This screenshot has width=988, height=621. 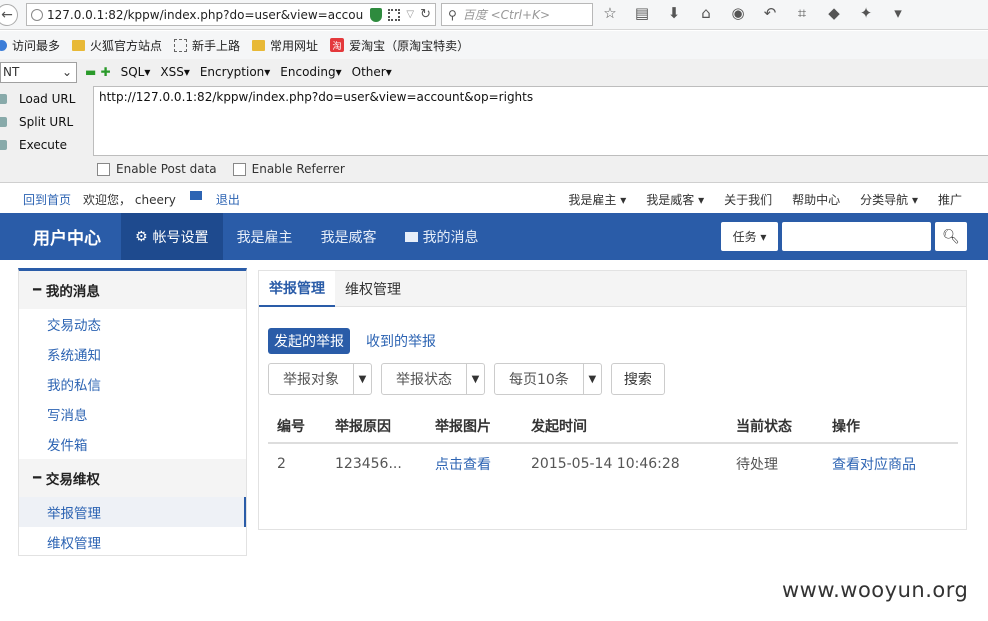 What do you see at coordinates (37, 14) in the screenshot?
I see `globe-icon` at bounding box center [37, 14].